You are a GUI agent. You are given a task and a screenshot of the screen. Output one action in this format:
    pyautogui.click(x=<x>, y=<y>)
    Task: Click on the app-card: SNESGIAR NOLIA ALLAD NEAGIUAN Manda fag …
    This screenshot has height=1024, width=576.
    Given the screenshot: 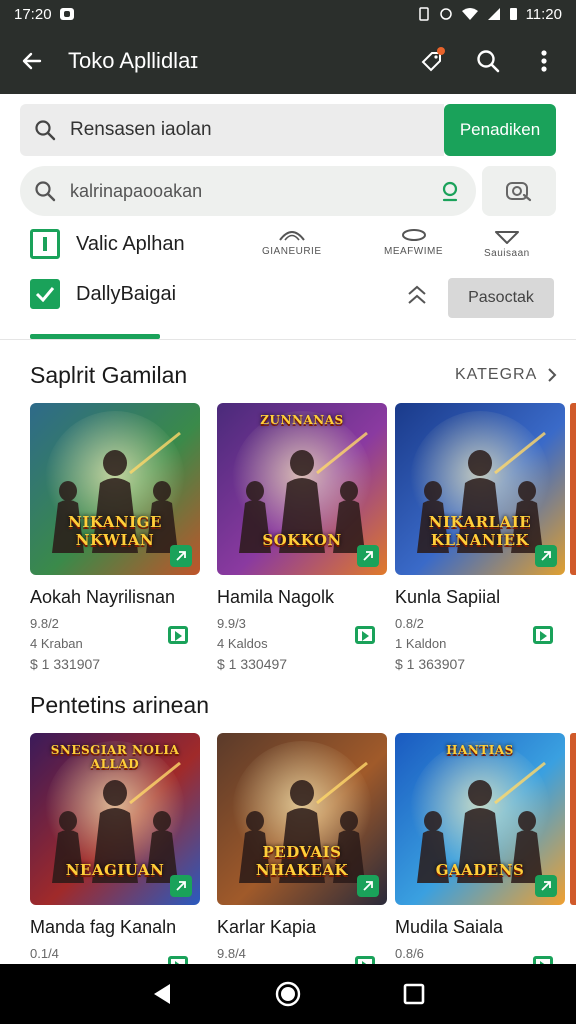 What is the action you would take?
    pyautogui.click(x=116, y=853)
    